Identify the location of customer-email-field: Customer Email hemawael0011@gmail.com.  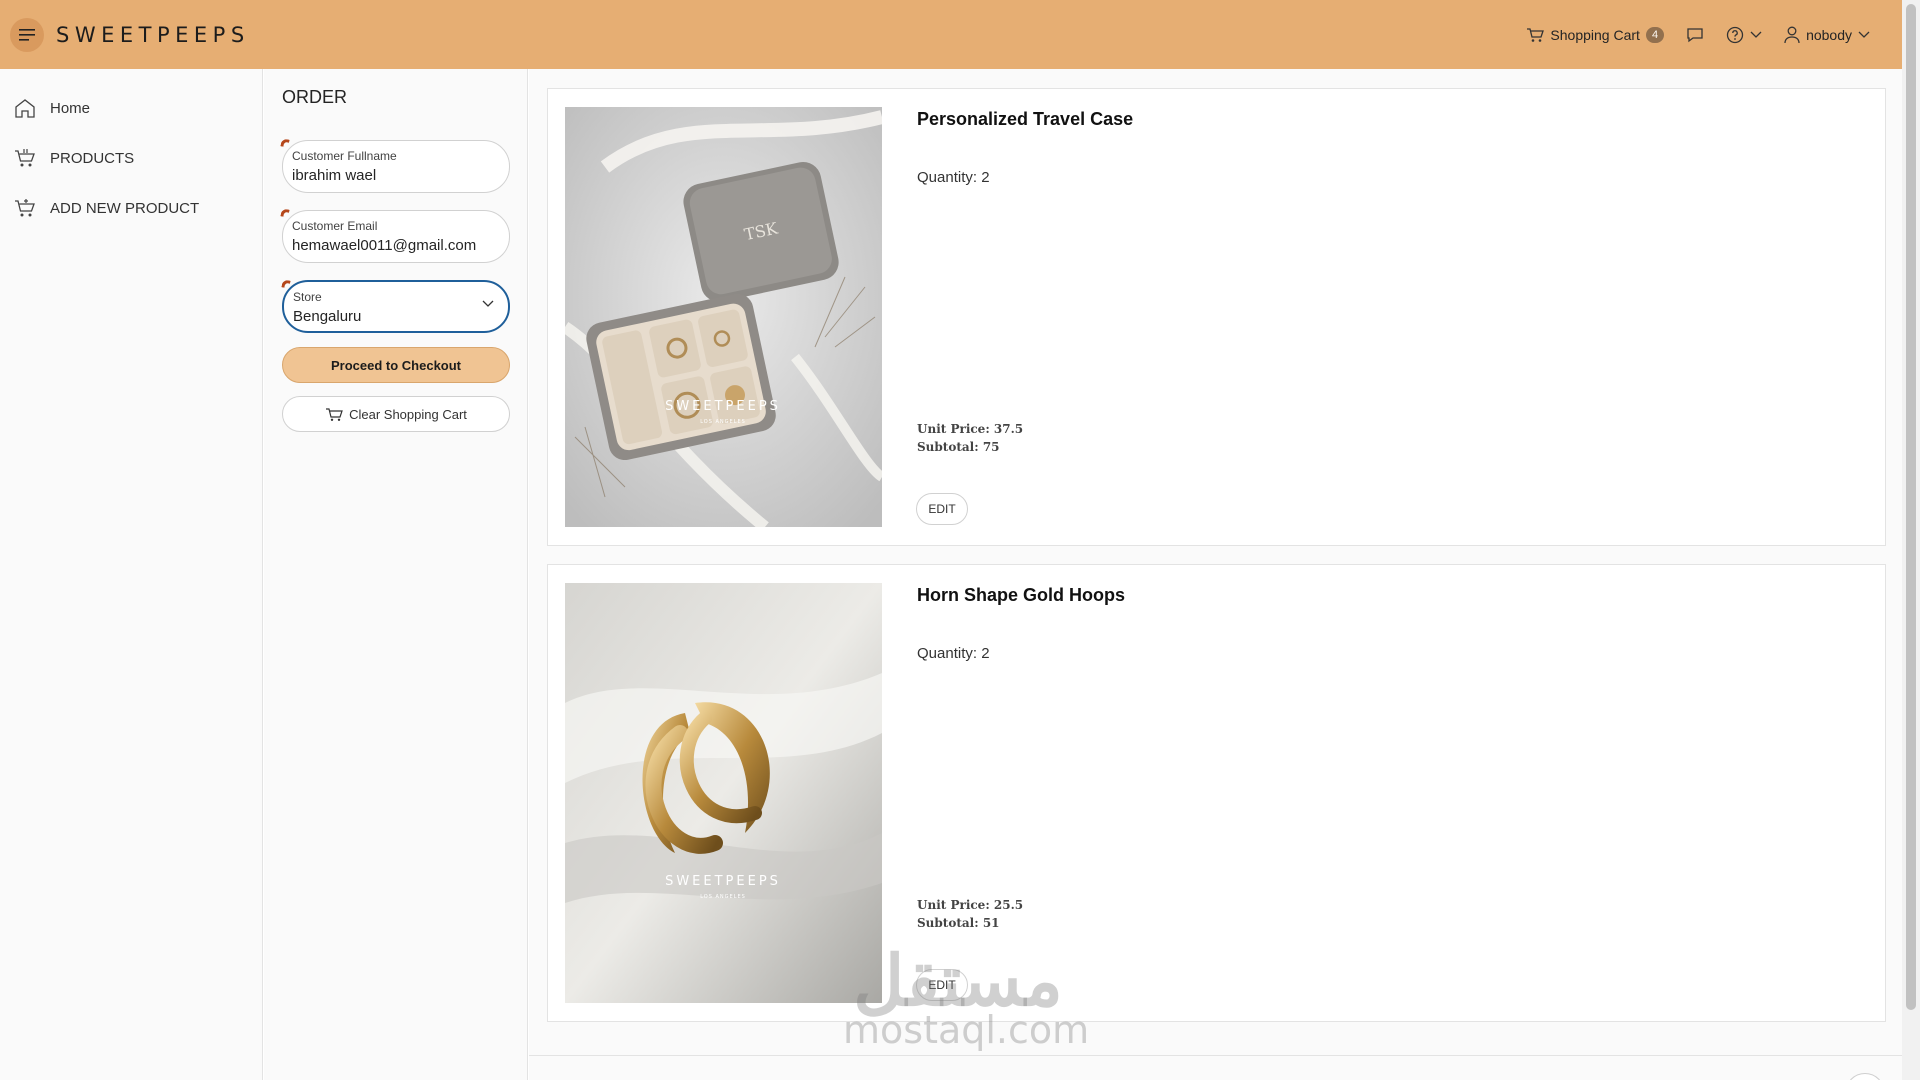
(395, 235).